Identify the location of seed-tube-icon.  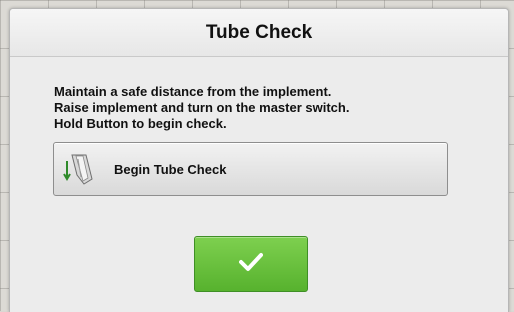
(80, 169).